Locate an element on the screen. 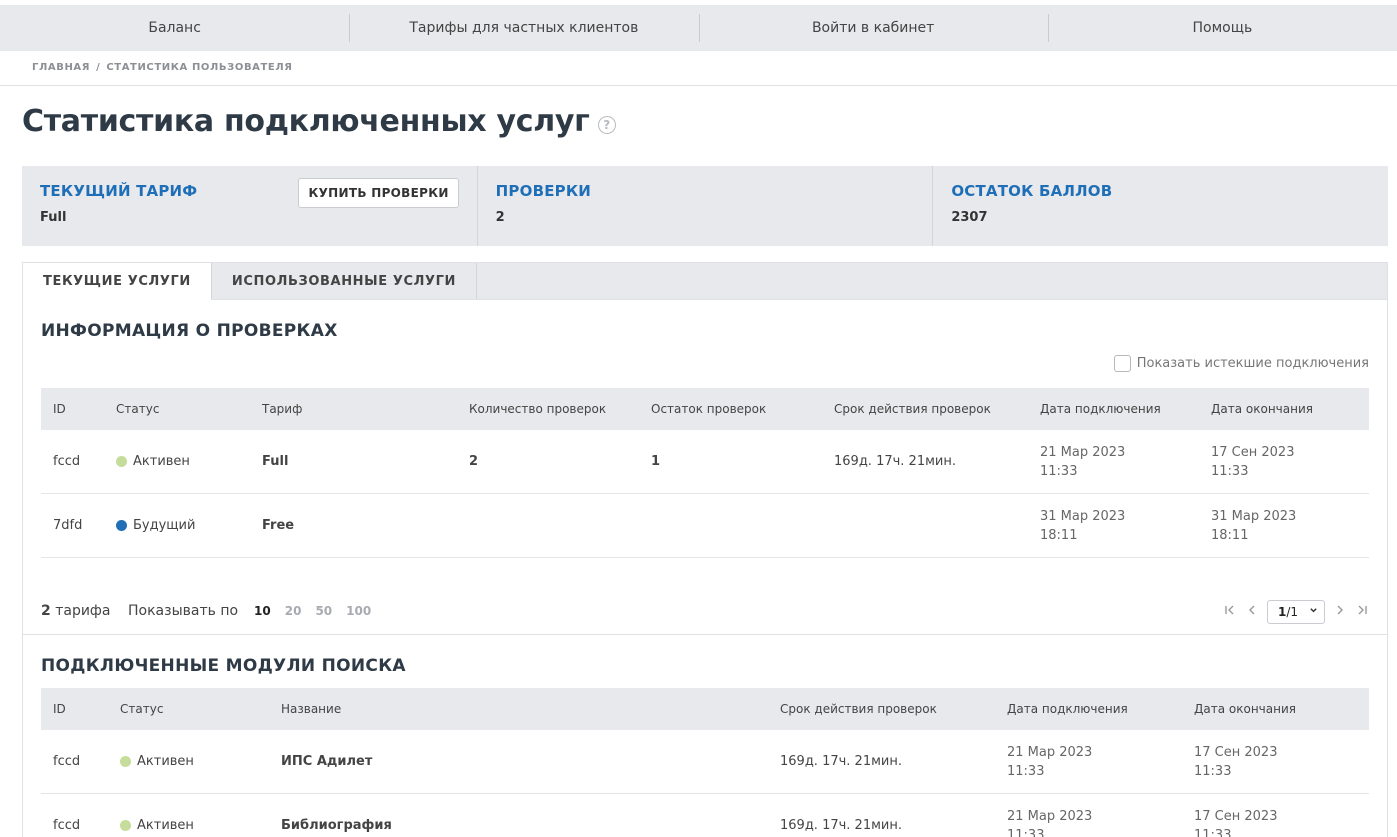 This screenshot has width=1397, height=837. cell-checks-count: 2 is located at coordinates (474, 461).